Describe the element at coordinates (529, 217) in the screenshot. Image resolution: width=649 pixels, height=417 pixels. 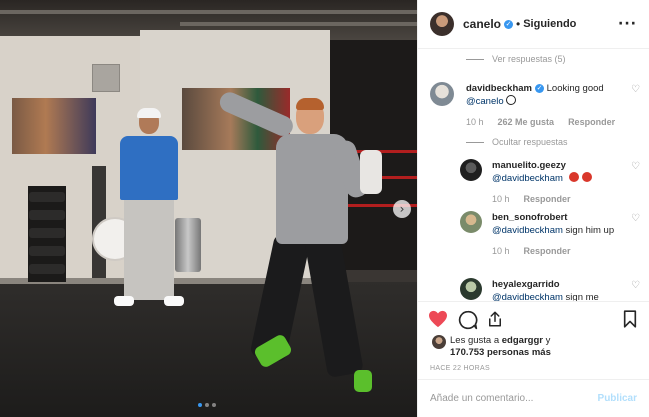
I see `comment-username: ben_sonofrobert` at that location.